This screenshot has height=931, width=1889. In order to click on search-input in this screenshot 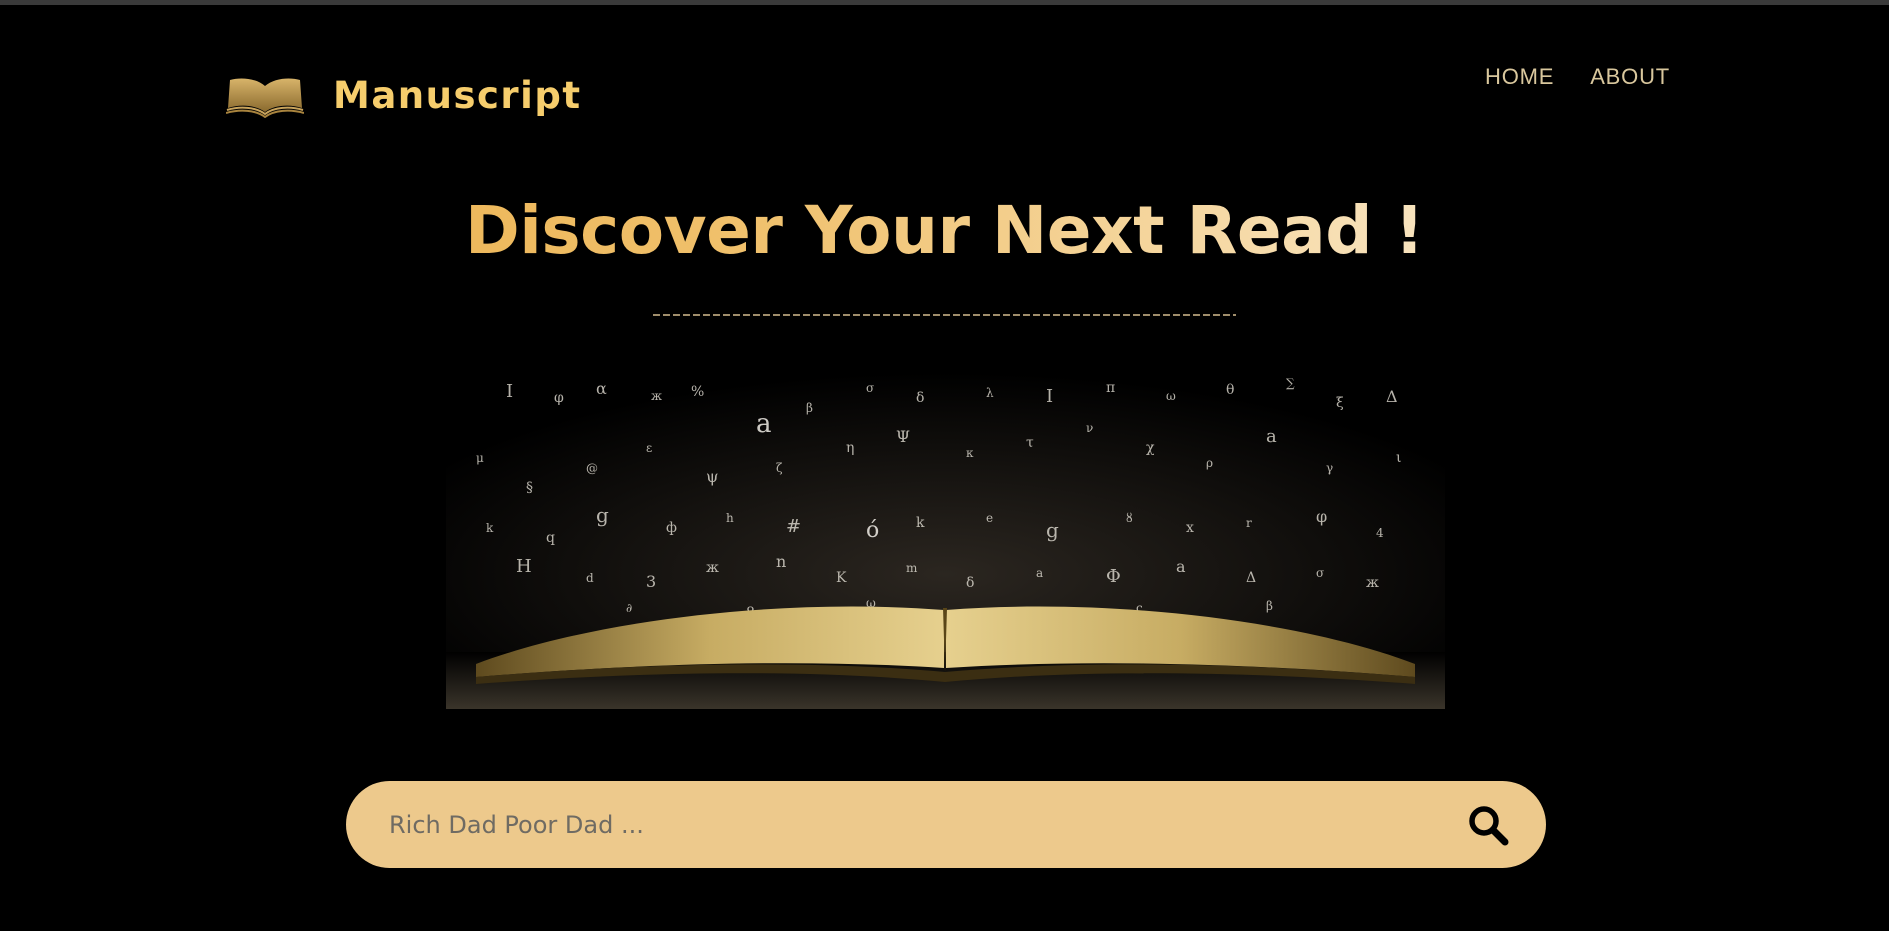, I will do `click(925, 824)`.